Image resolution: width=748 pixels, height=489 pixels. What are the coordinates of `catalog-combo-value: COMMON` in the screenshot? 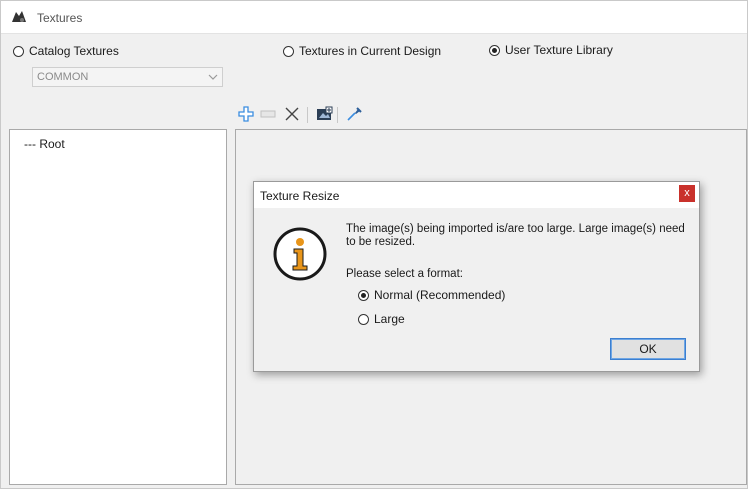 It's located at (63, 77).